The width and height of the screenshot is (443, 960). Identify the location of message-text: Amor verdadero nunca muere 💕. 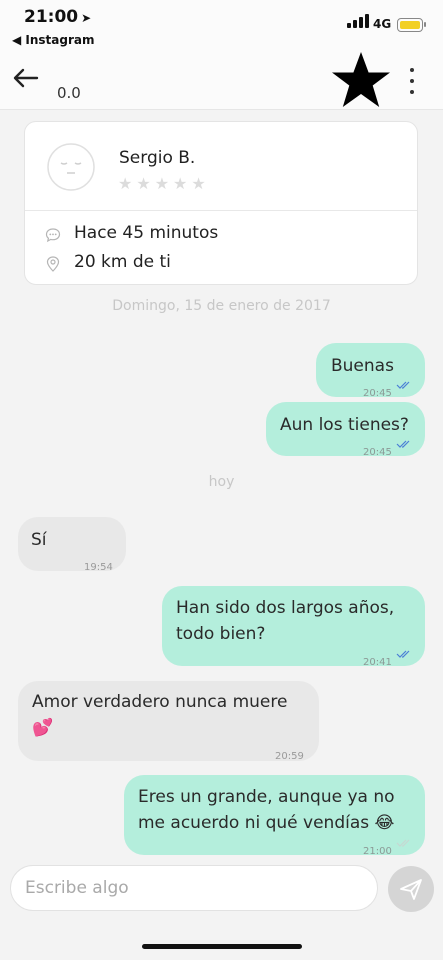
(160, 715).